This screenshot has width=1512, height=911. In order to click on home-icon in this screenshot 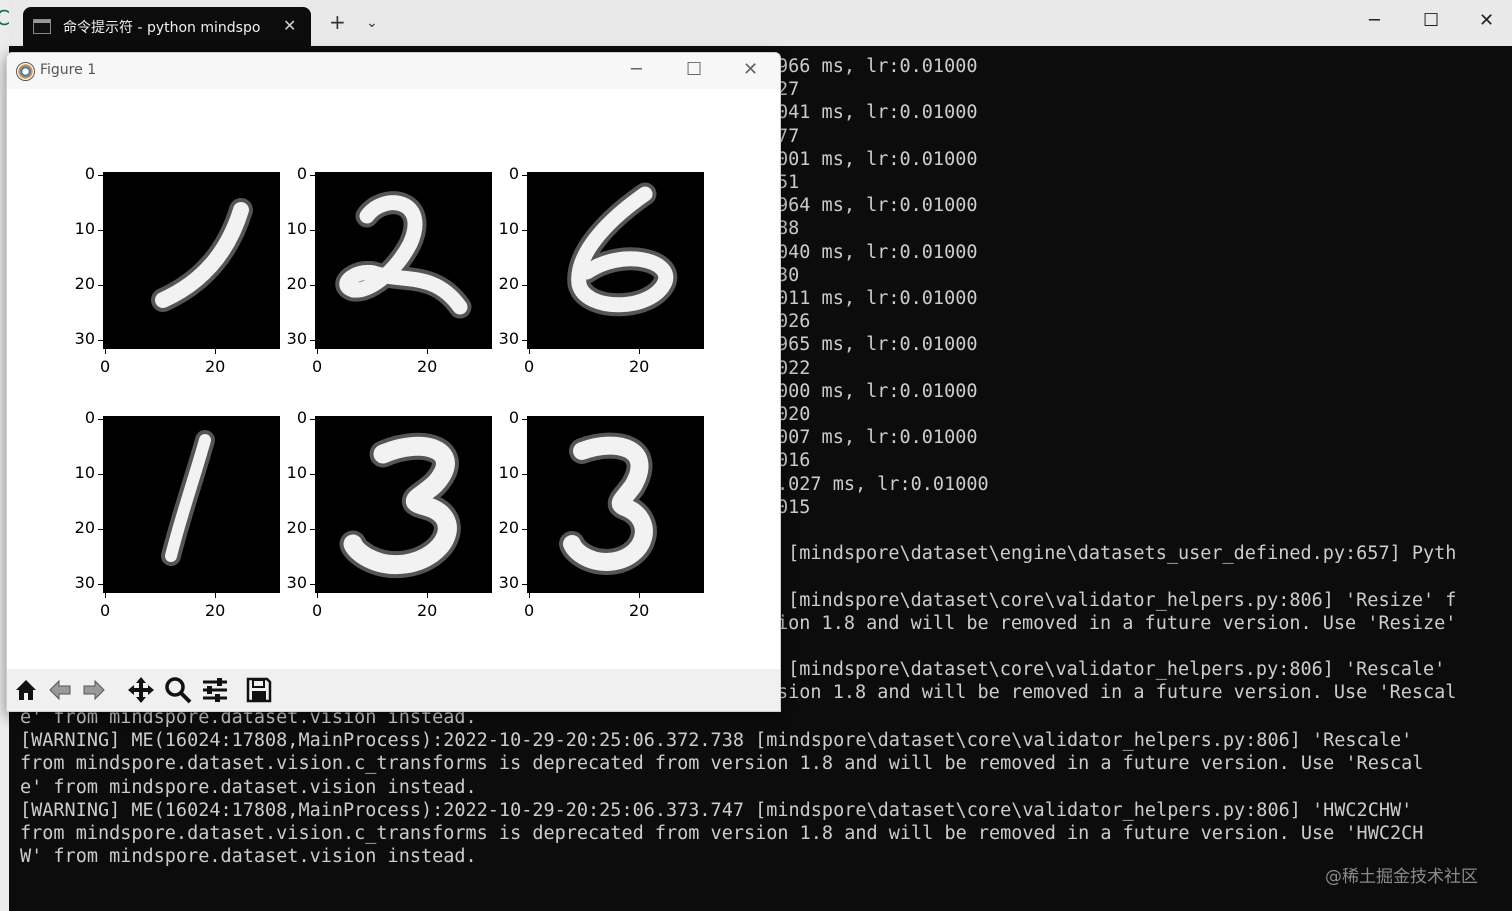, I will do `click(26, 690)`.